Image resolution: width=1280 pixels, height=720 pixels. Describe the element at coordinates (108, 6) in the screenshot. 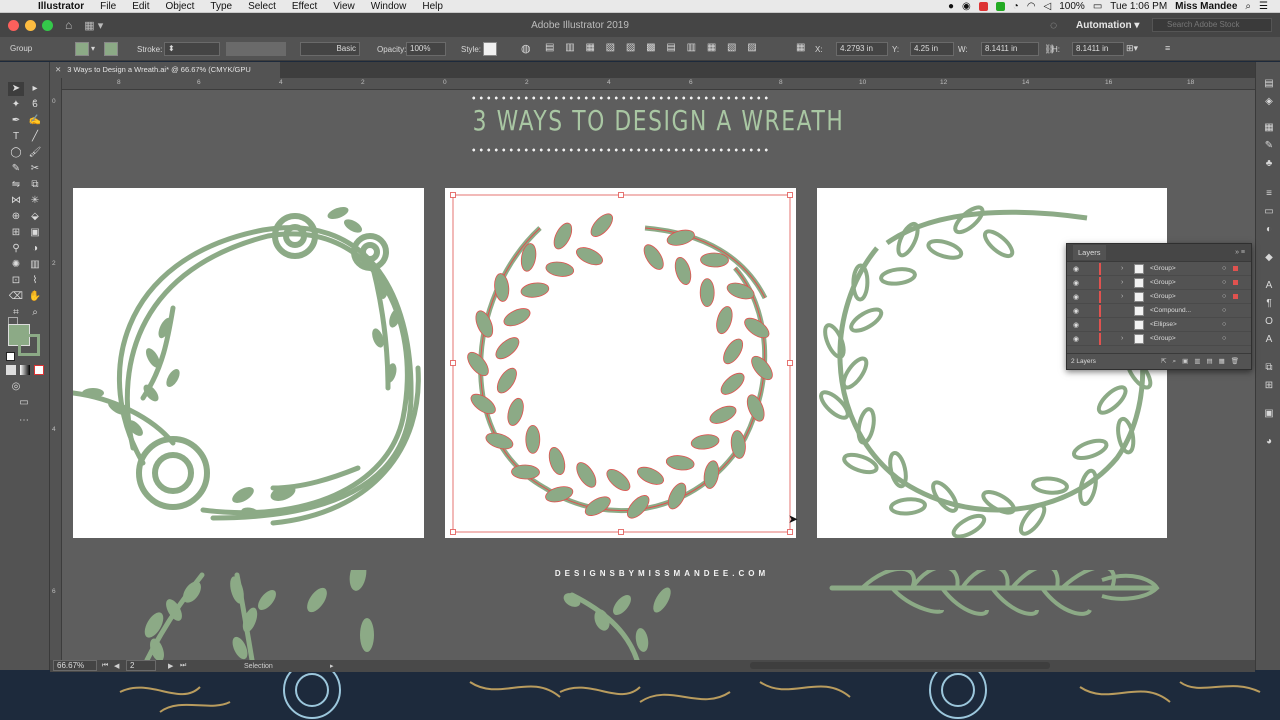

I see `menu-file: File` at that location.